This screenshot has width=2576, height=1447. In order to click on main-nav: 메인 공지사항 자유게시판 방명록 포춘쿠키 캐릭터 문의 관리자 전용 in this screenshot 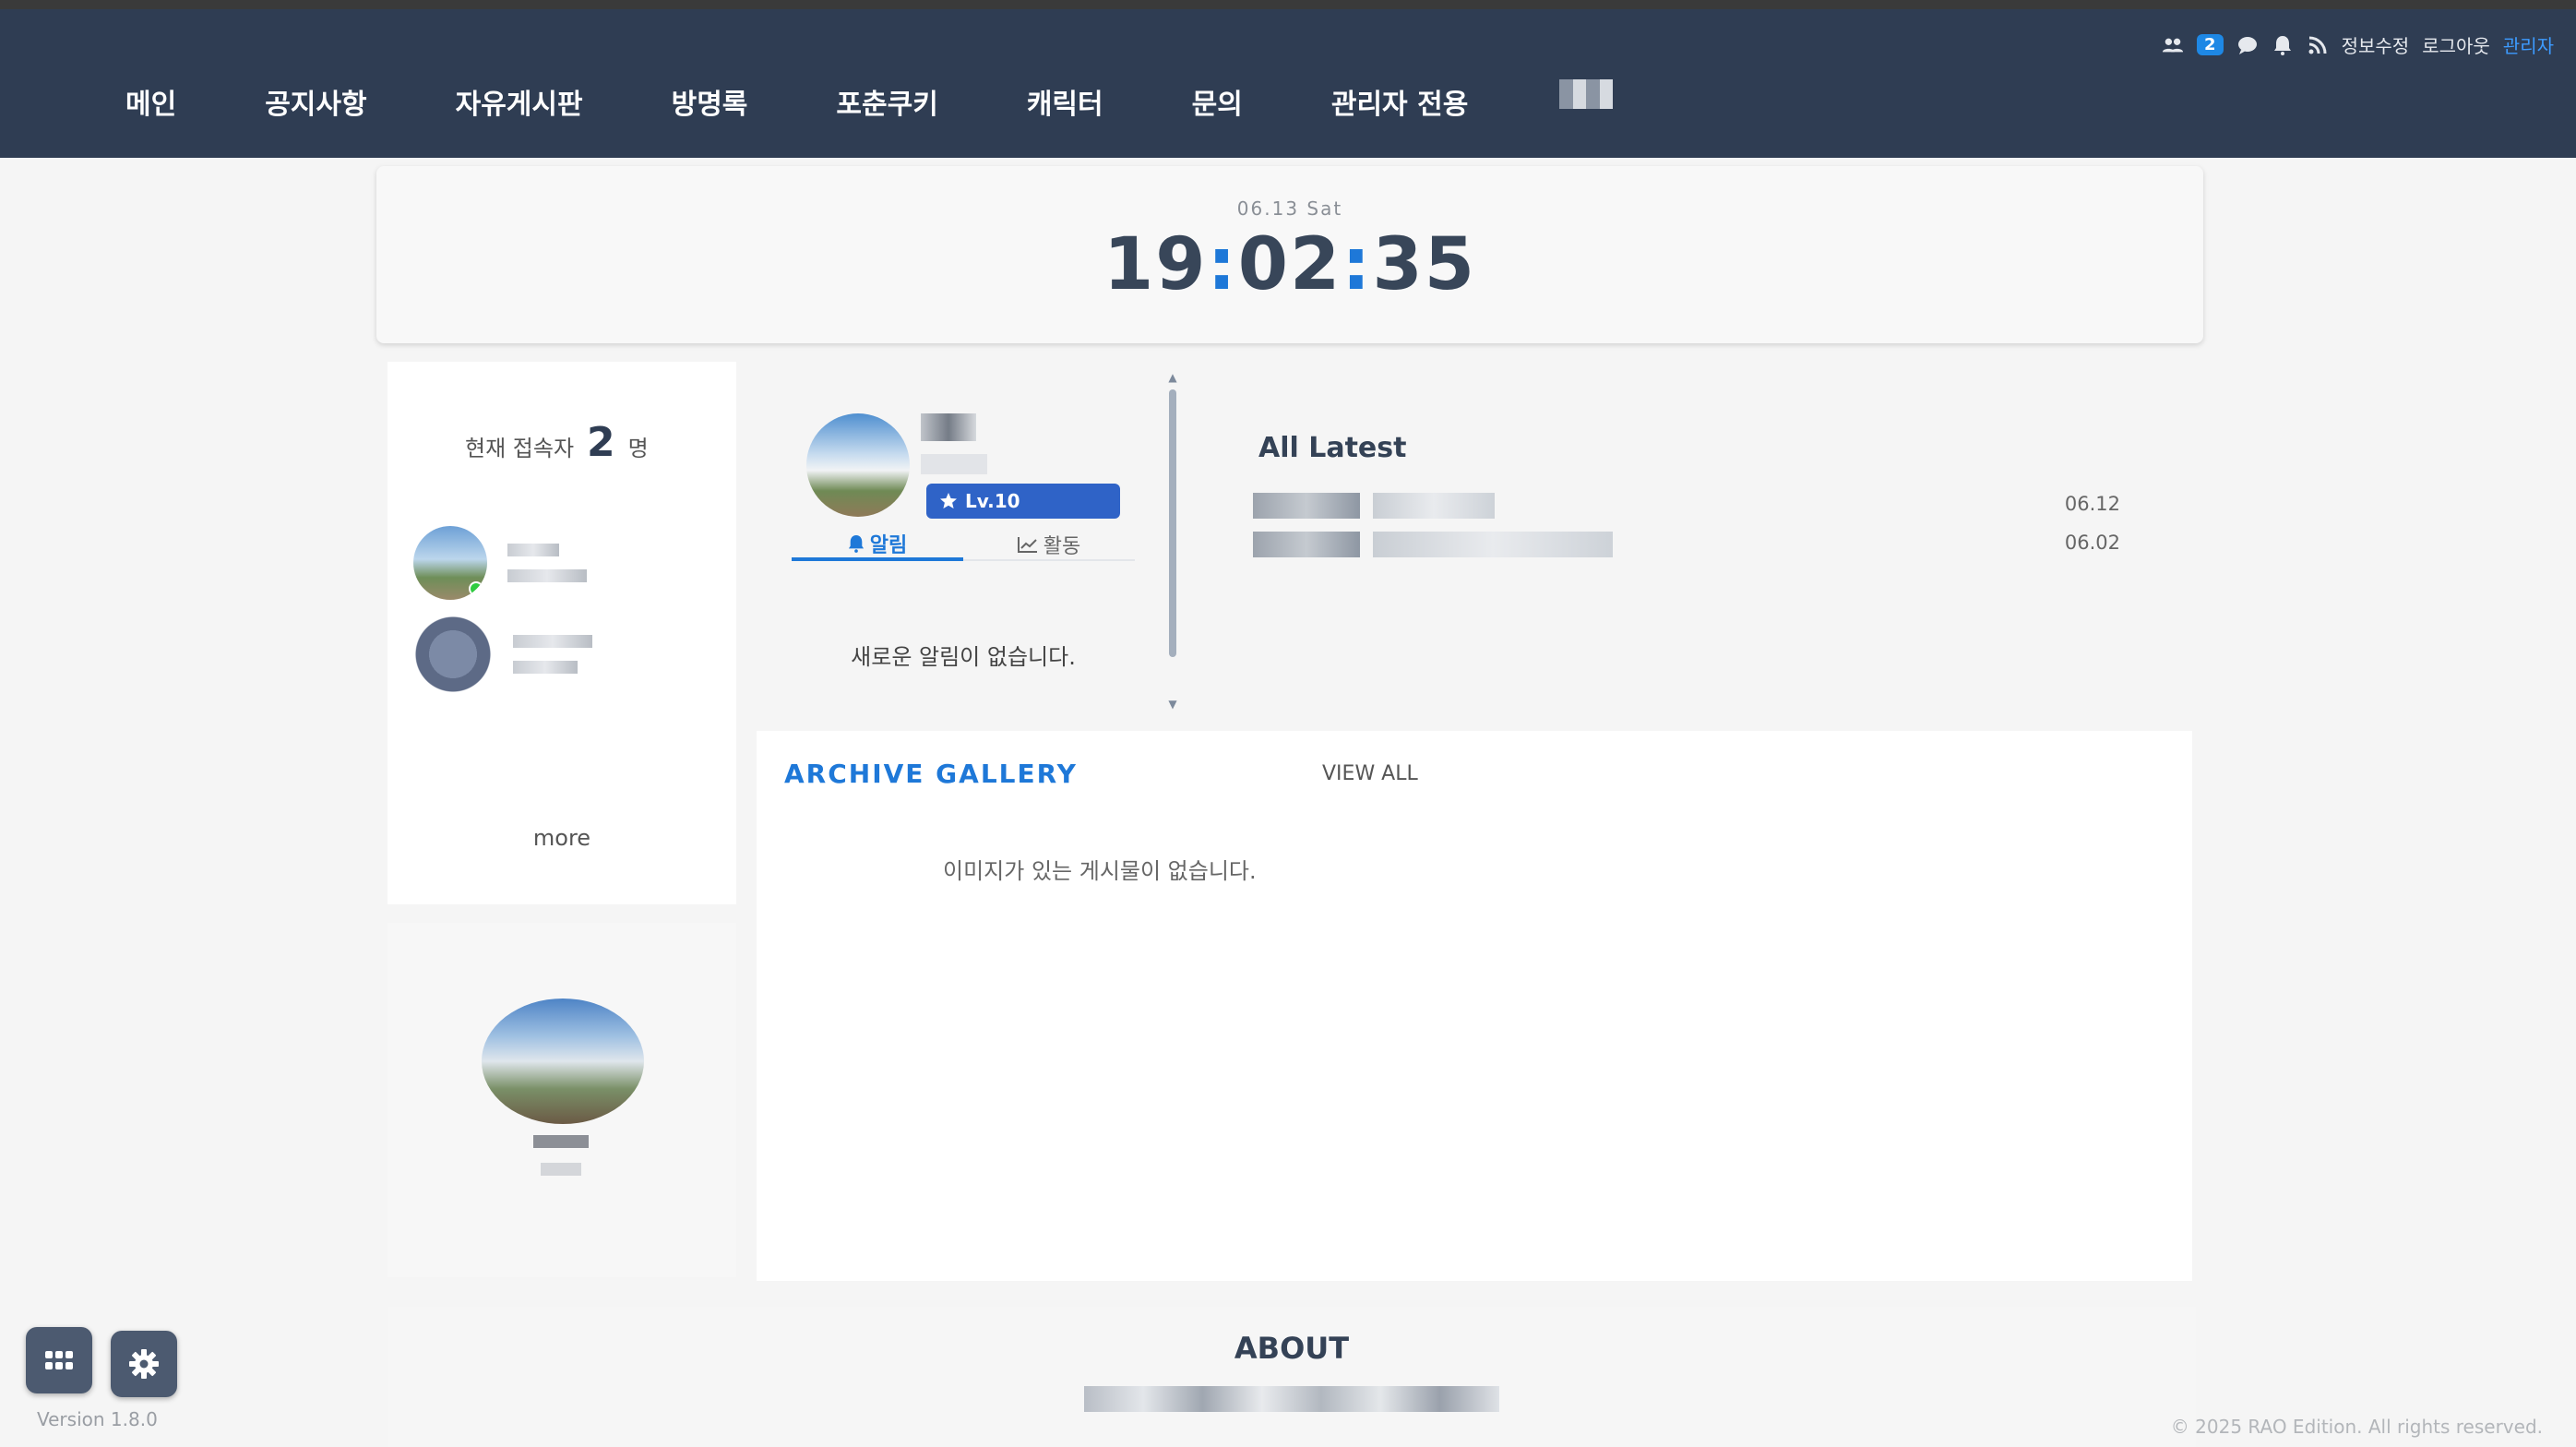, I will do `click(840, 101)`.